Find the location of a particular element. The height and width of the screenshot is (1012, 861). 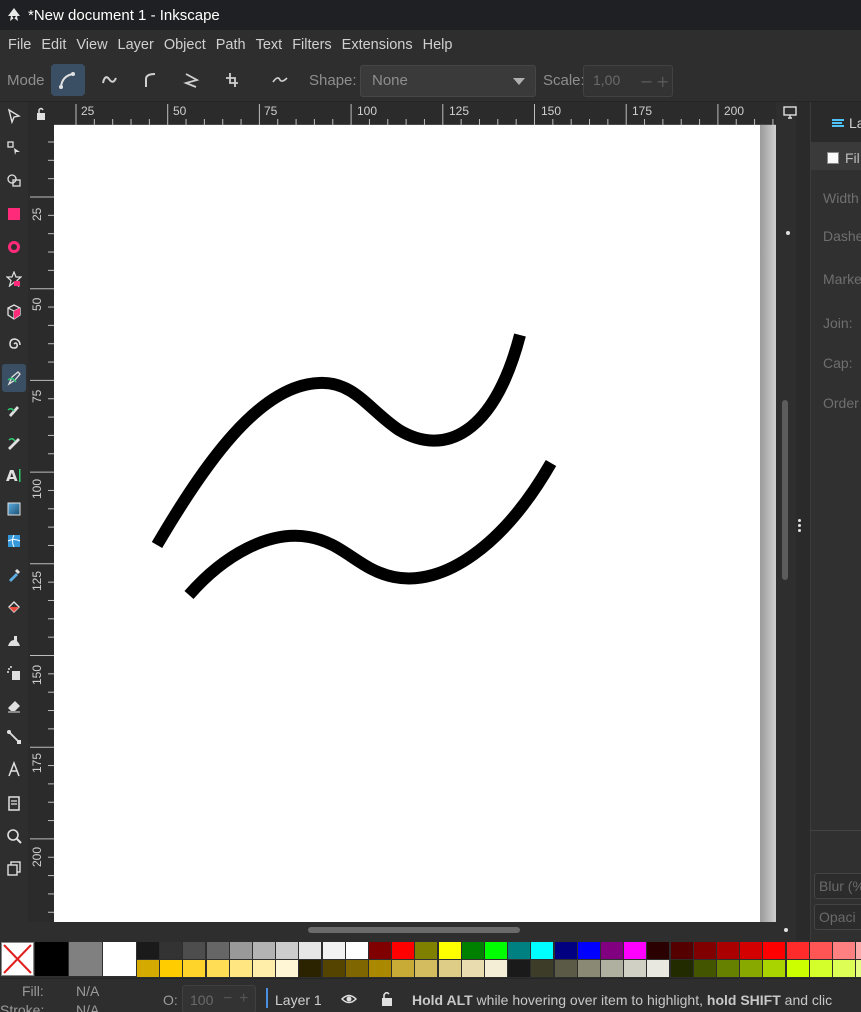

opacity-spinbox: 100 − + is located at coordinates (219, 998).